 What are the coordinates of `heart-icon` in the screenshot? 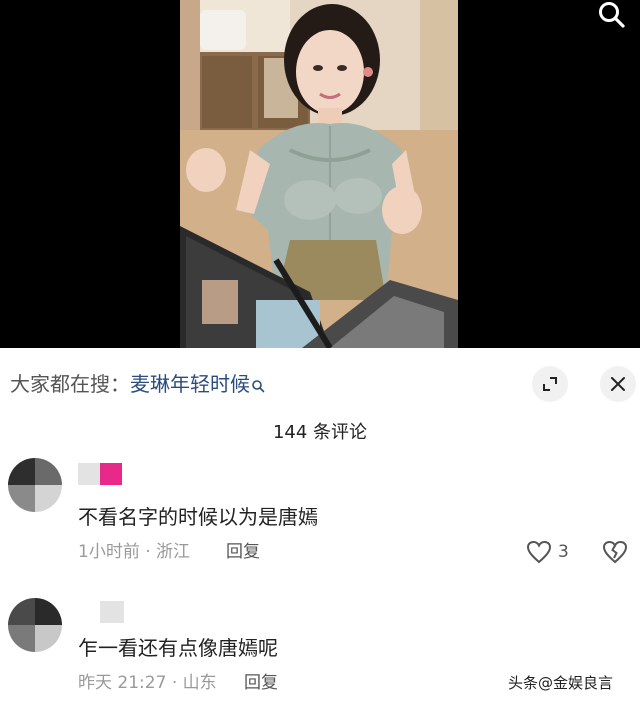 It's located at (539, 552).